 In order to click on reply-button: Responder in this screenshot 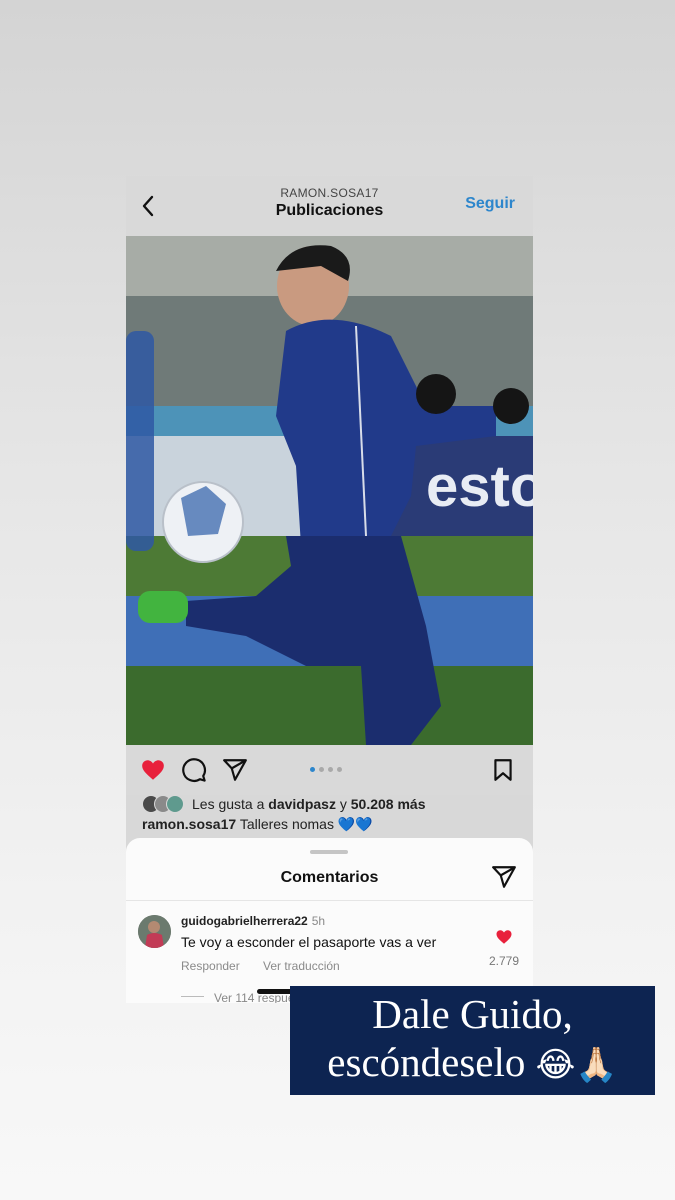, I will do `click(210, 966)`.